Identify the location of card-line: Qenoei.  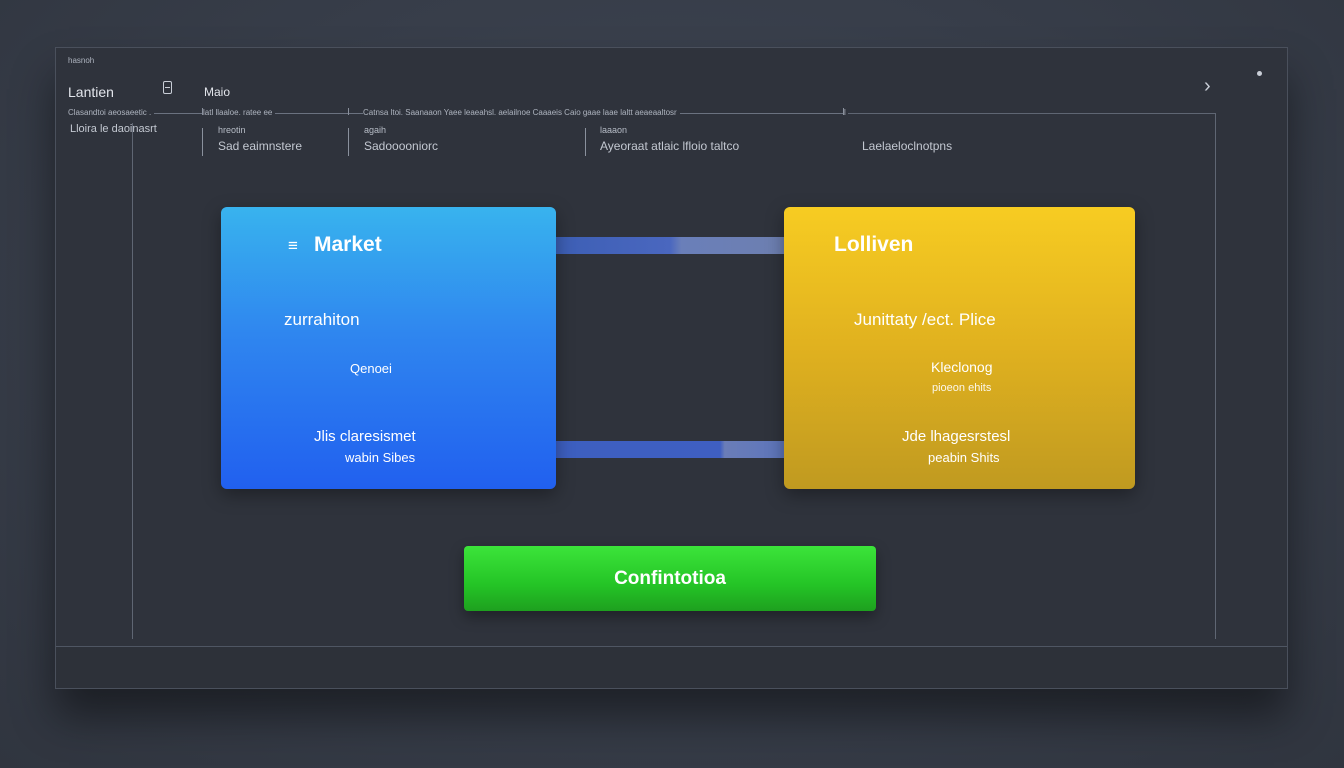
(371, 368).